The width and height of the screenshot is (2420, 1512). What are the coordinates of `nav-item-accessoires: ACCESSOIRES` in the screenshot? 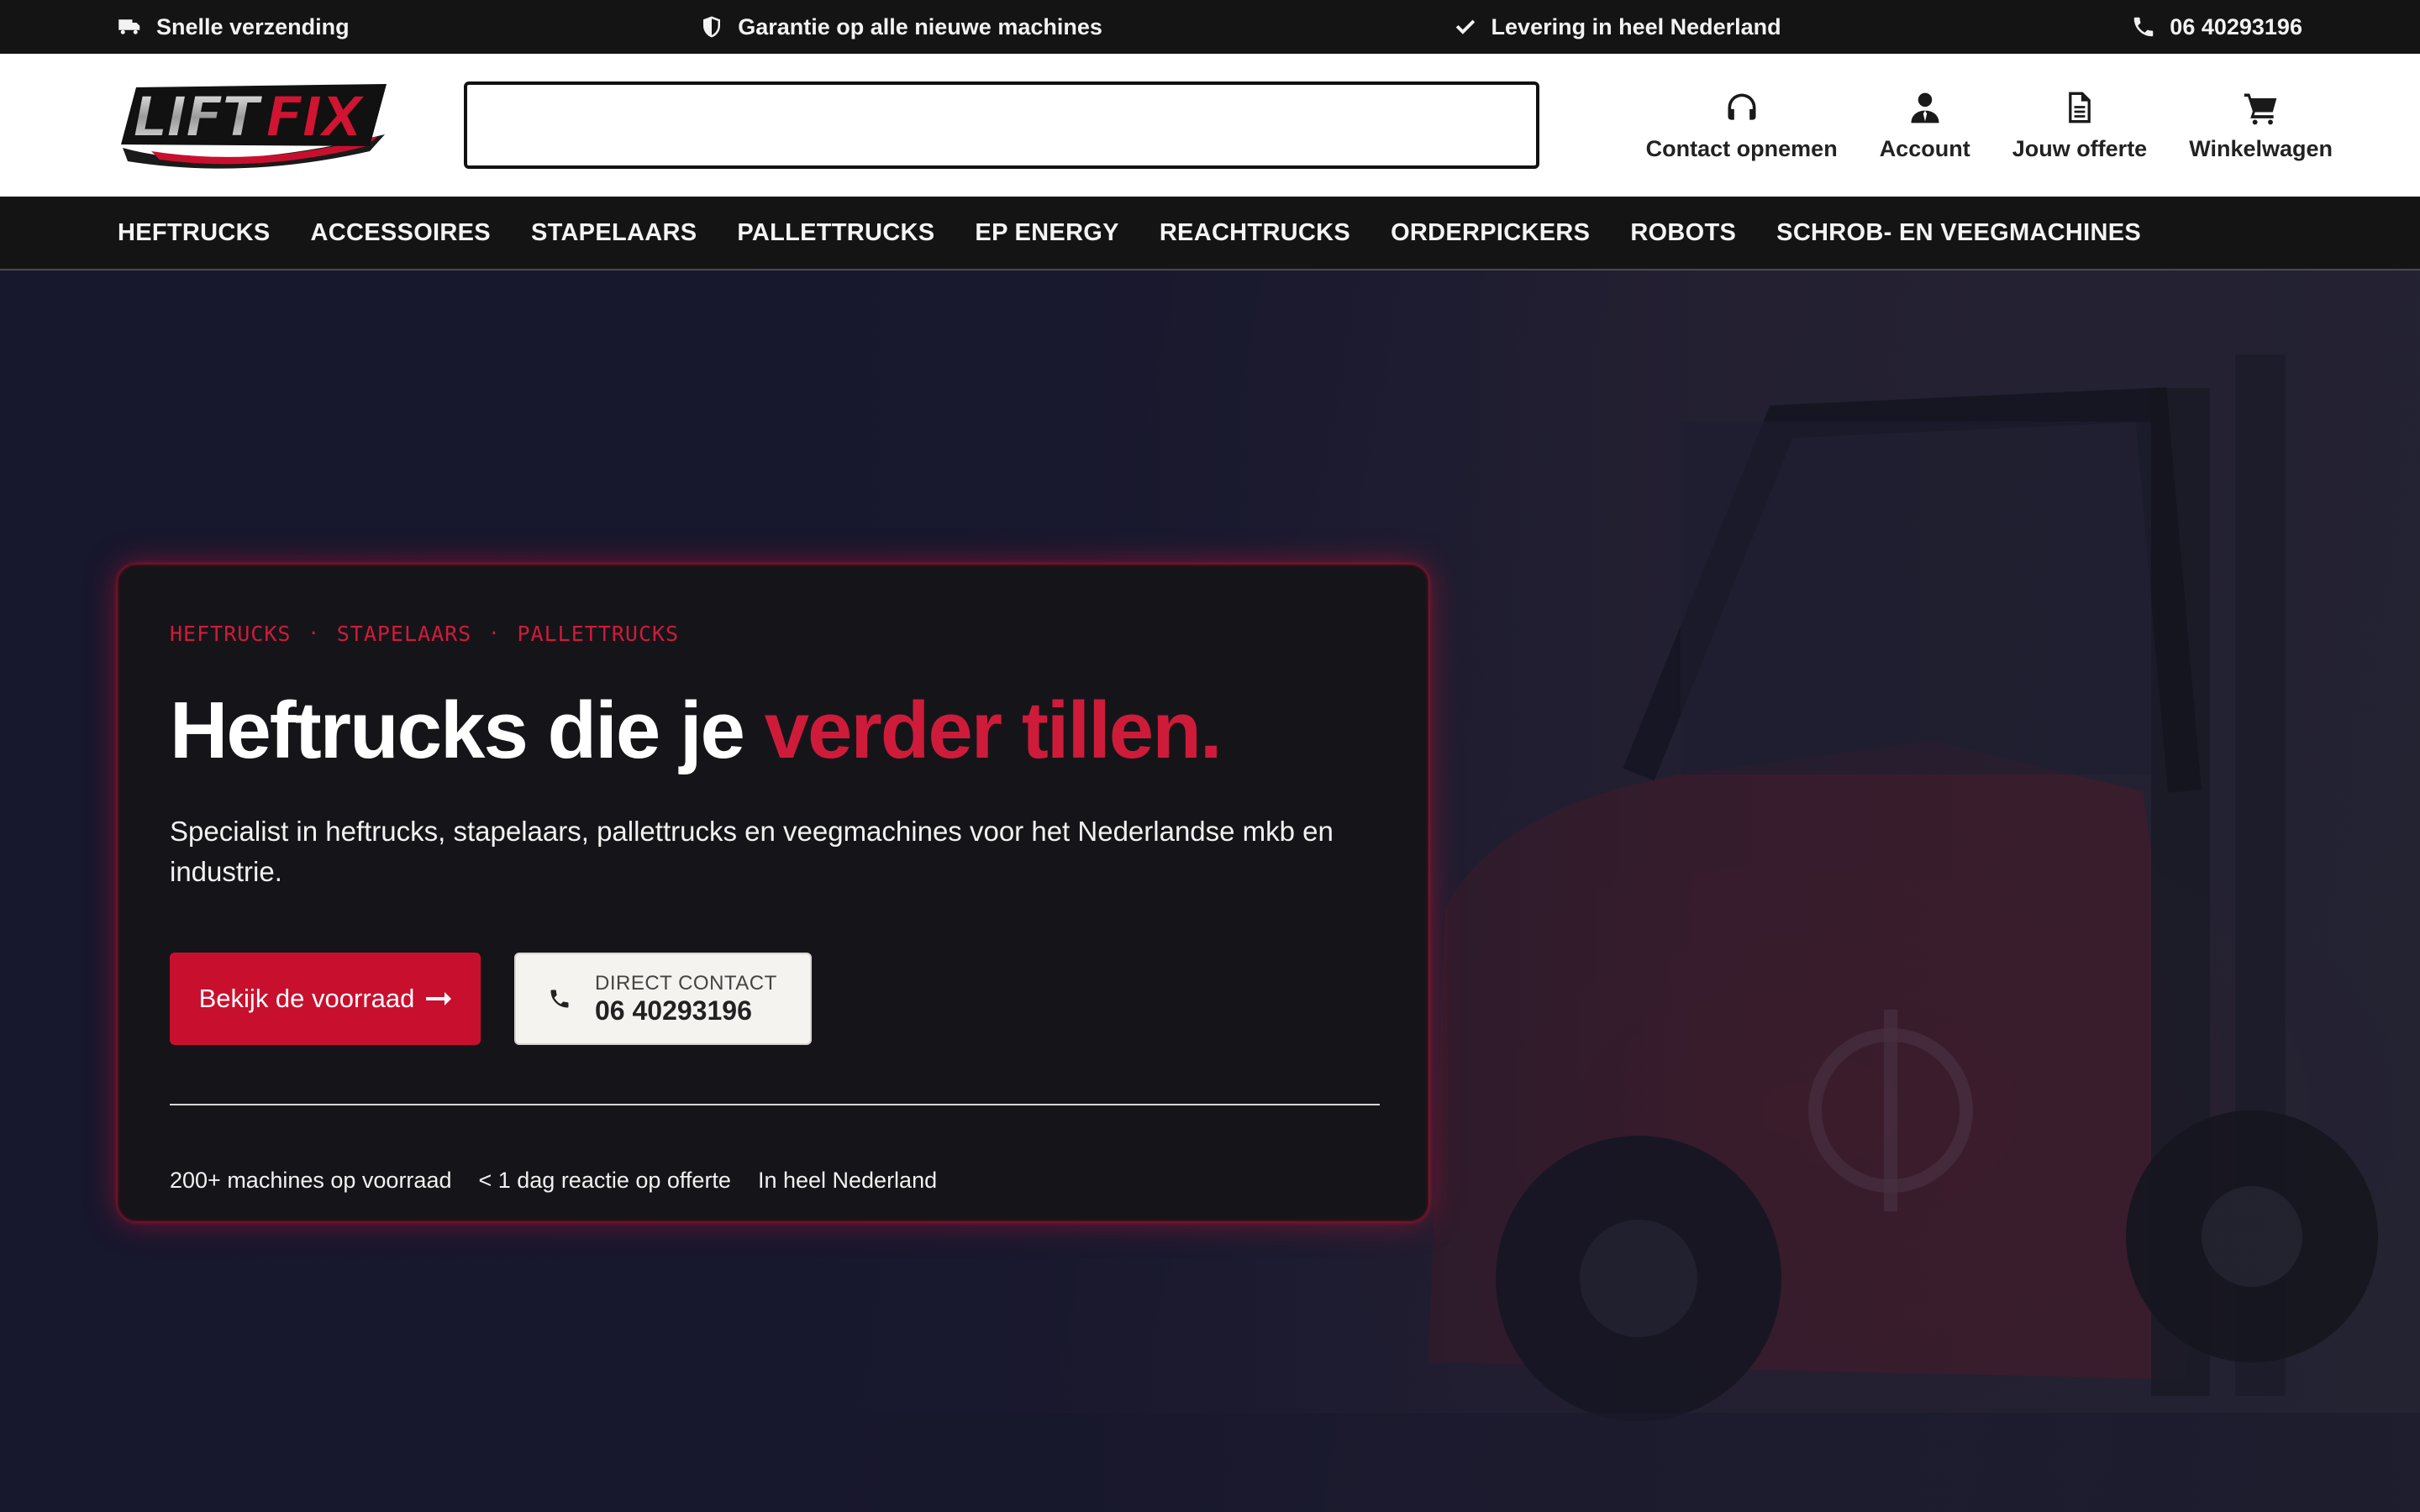 It's located at (401, 233).